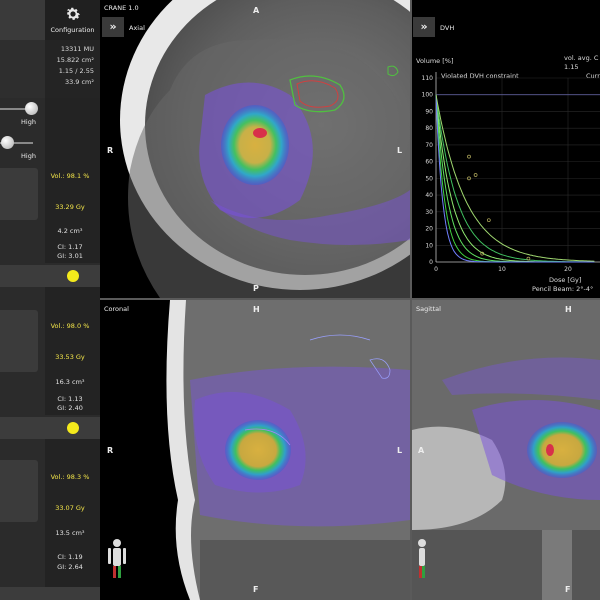 The height and width of the screenshot is (600, 600). Describe the element at coordinates (70, 231) in the screenshot. I see `target-1-size: 4.2 cm³` at that location.